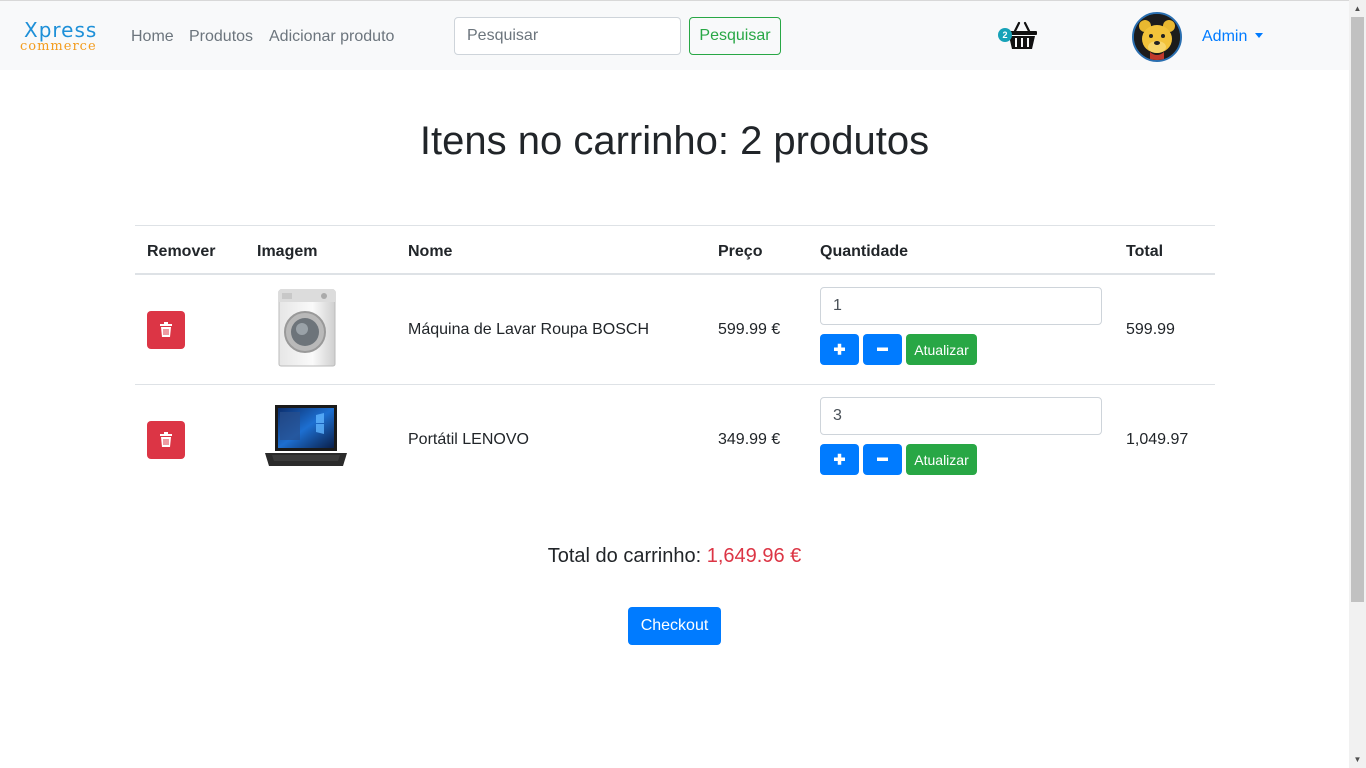 This screenshot has height=768, width=1366. What do you see at coordinates (430, 251) in the screenshot?
I see `header-name: Nome` at bounding box center [430, 251].